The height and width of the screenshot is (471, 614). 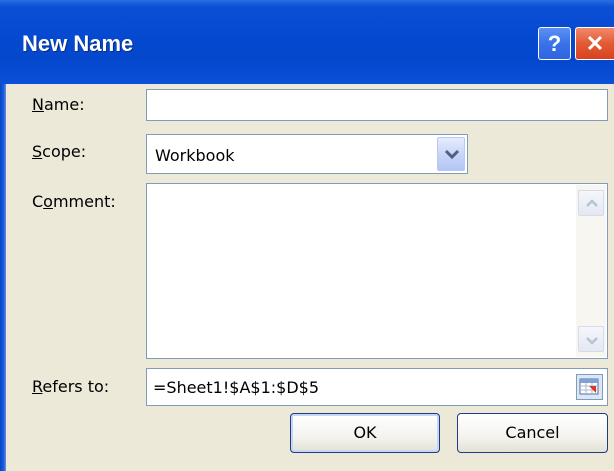 I want to click on scope-select: Workbook, so click(x=307, y=154).